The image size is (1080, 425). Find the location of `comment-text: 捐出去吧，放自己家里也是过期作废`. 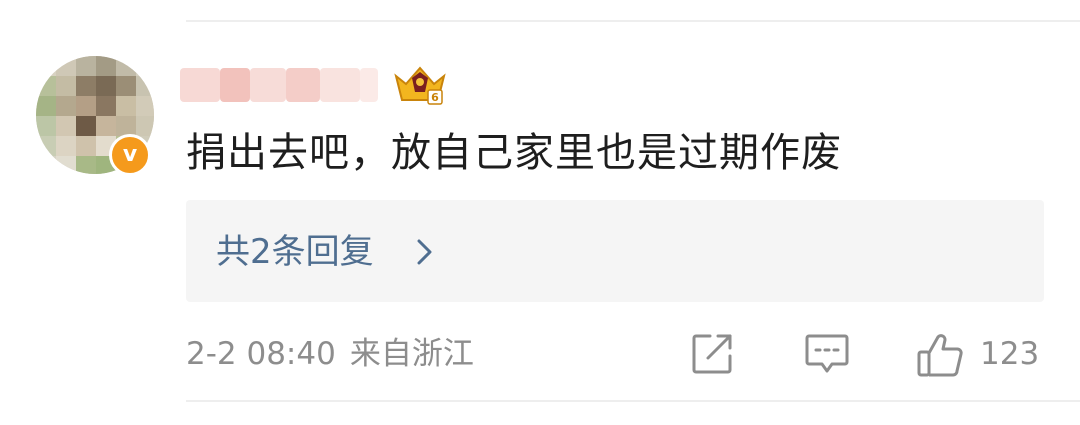

comment-text: 捐出去吧，放自己家里也是过期作废 is located at coordinates (514, 153).